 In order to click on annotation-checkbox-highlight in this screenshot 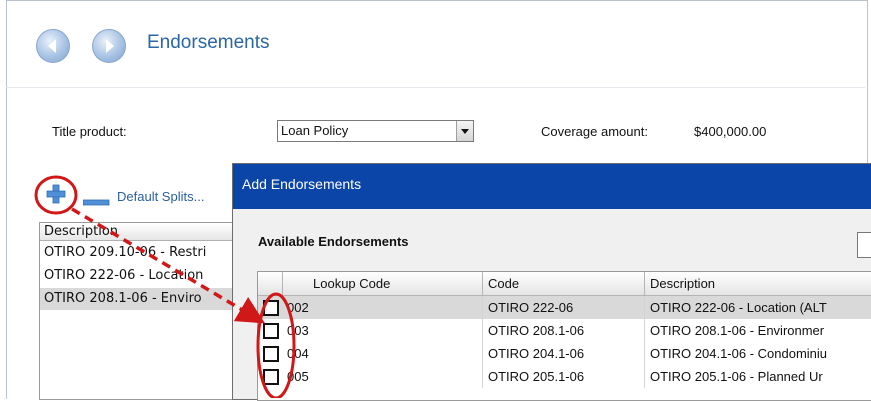, I will do `click(276, 345)`.